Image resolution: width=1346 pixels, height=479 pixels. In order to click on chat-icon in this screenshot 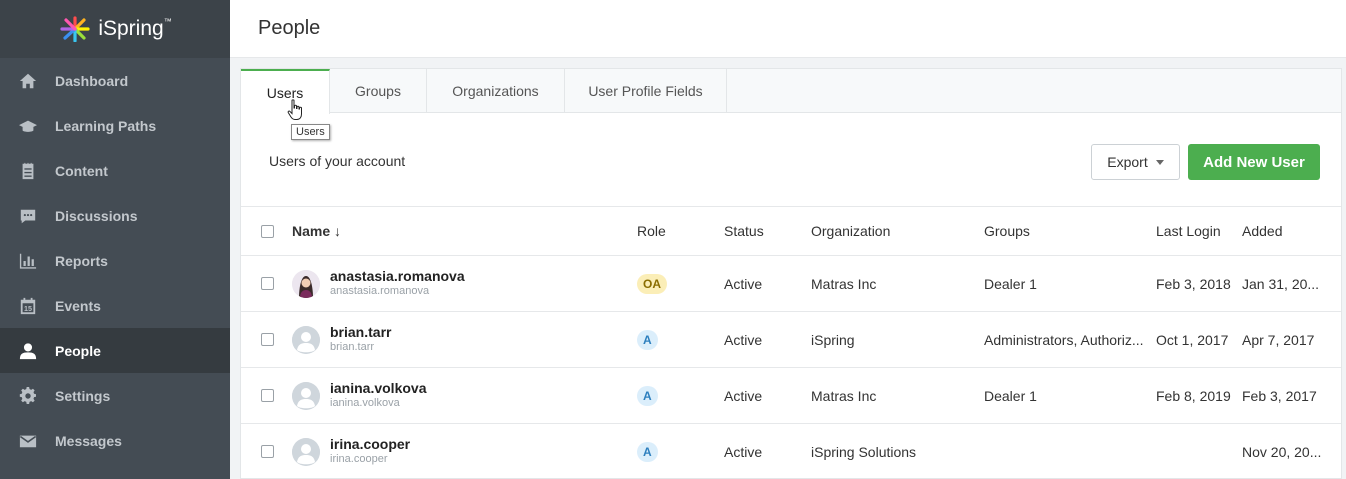, I will do `click(28, 216)`.